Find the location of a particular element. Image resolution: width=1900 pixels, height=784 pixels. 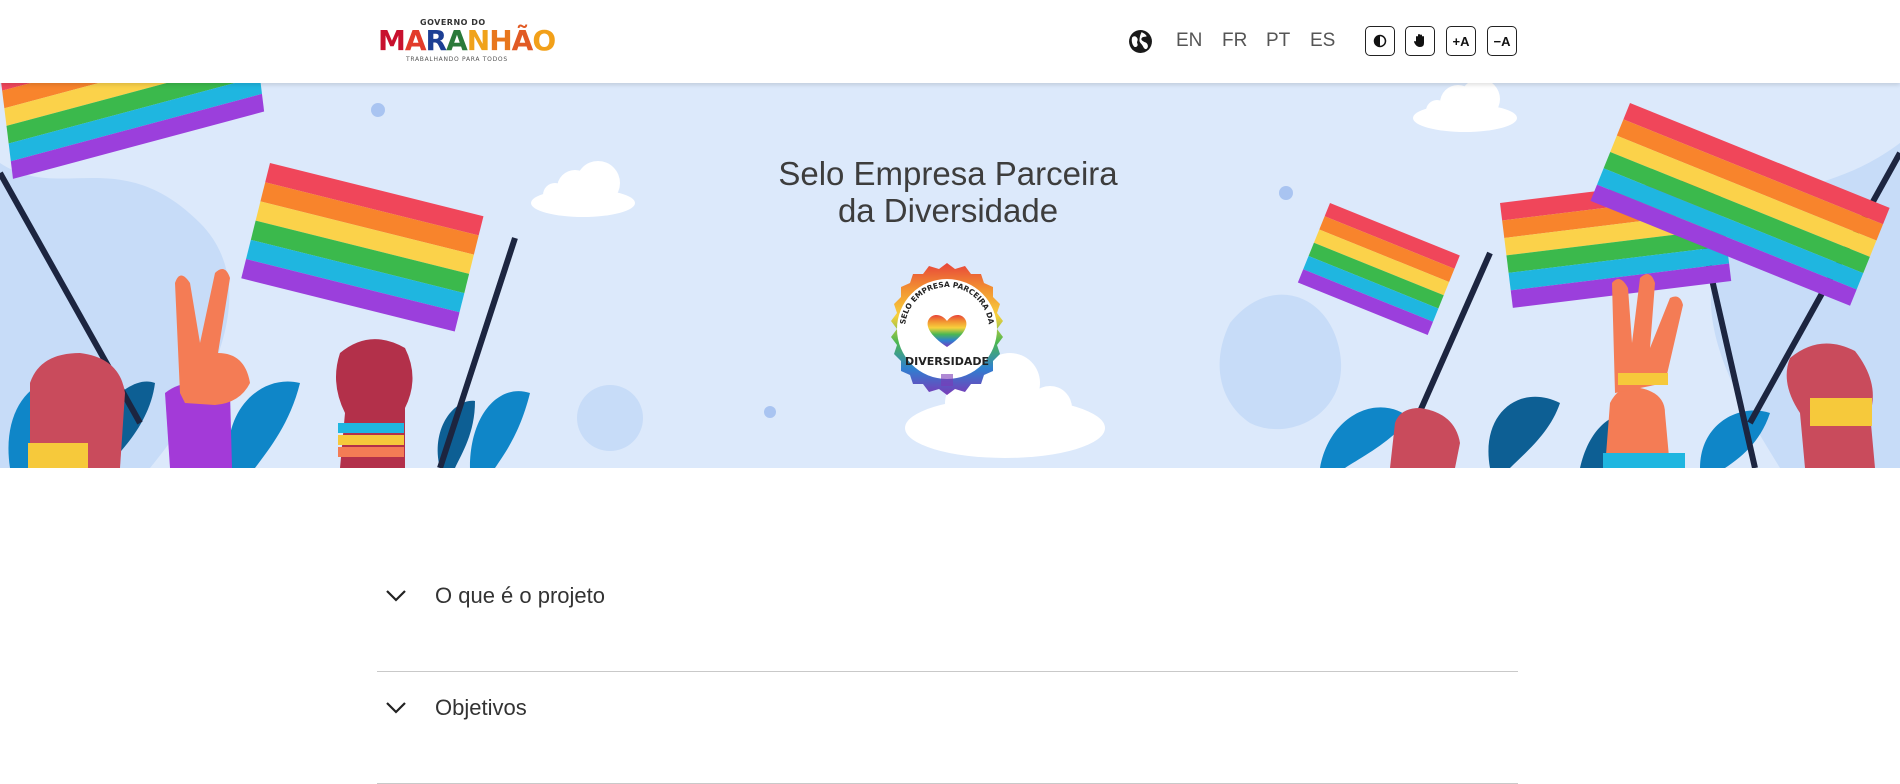

high-contrast-button is located at coordinates (1380, 41).